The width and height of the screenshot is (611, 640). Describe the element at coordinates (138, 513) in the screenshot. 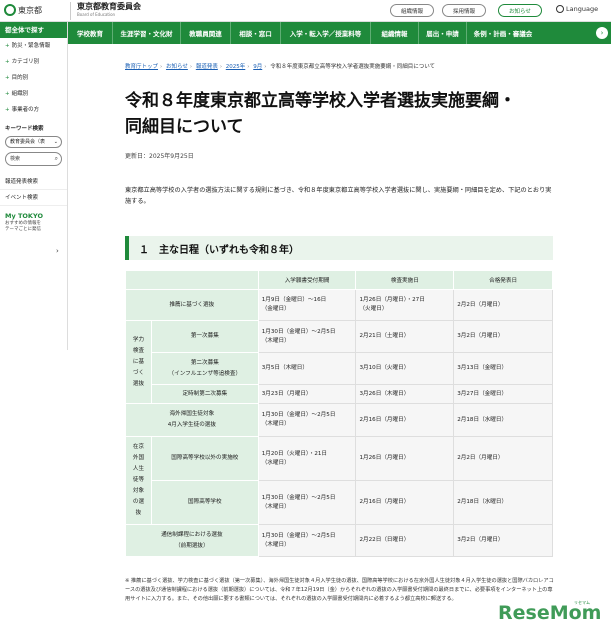

I see `group-label-line: 抜` at that location.